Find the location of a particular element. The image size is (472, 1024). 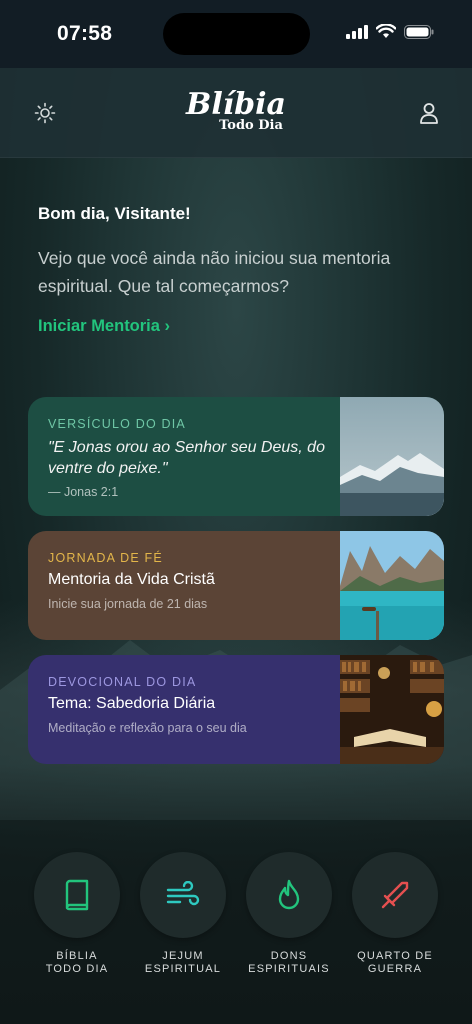

nav-label: JEJUM ESPIRITUAL is located at coordinates (183, 962).